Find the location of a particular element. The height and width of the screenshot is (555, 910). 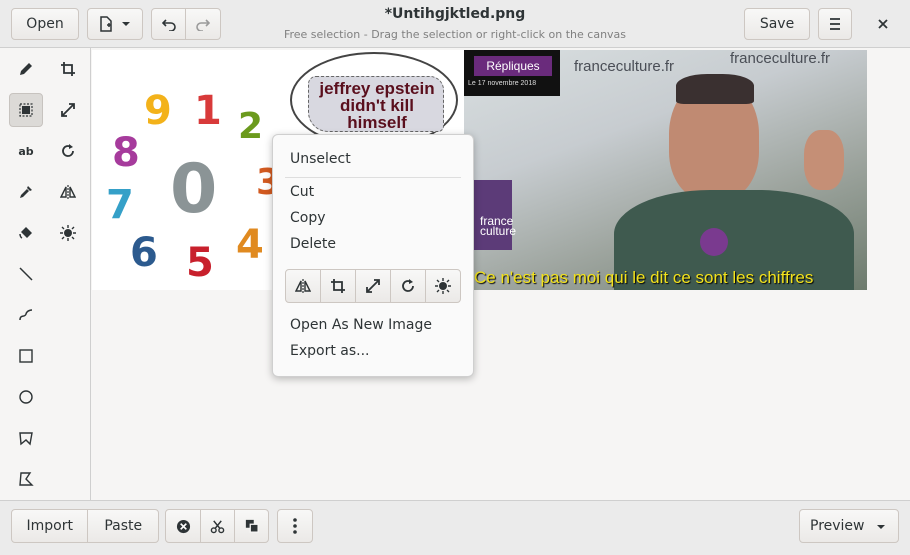

eyedropper-icon is located at coordinates (26, 192).